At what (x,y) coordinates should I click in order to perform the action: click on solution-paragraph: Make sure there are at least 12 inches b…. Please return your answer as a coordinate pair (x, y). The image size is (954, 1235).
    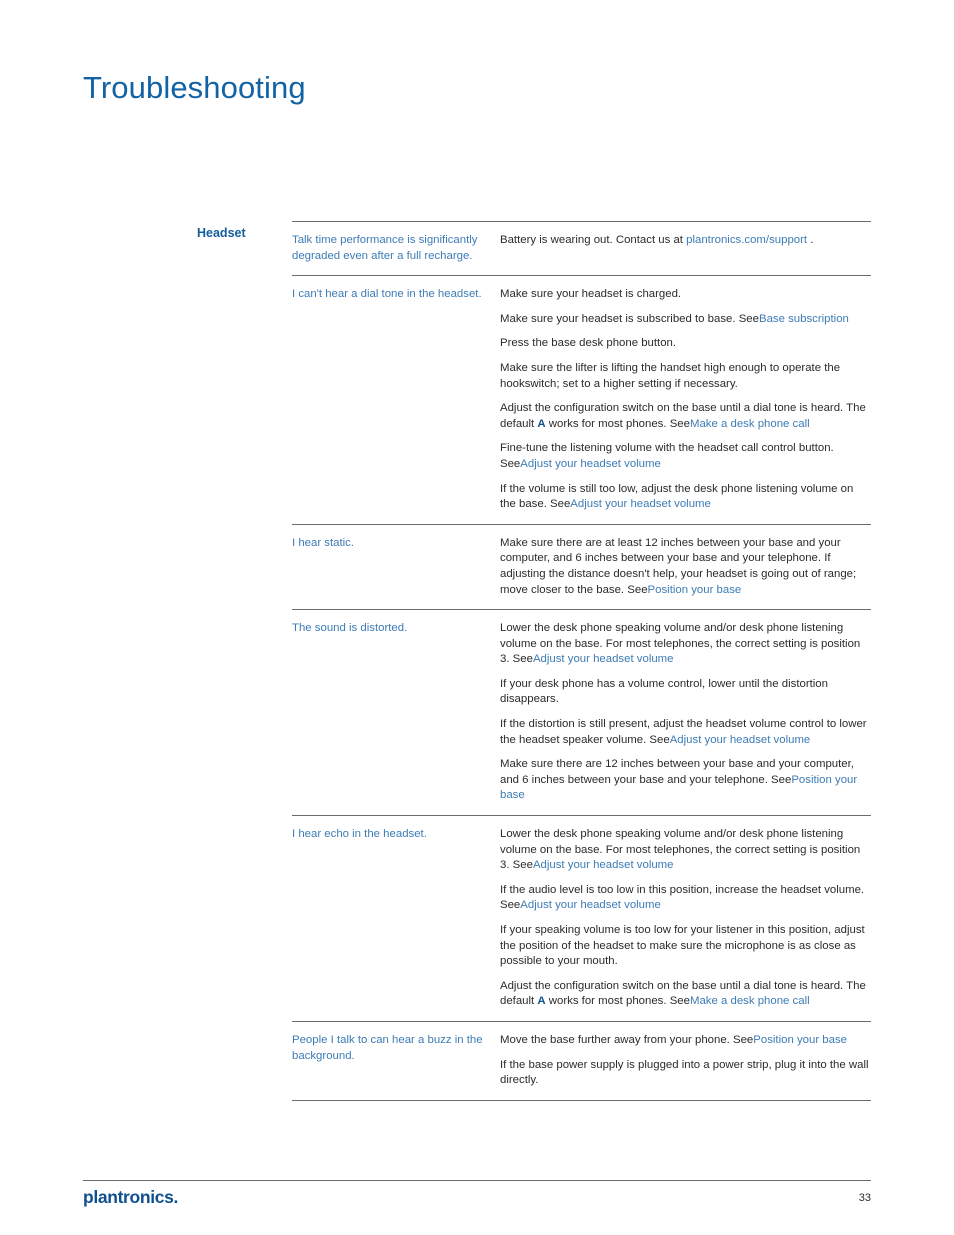
    Looking at the image, I should click on (685, 567).